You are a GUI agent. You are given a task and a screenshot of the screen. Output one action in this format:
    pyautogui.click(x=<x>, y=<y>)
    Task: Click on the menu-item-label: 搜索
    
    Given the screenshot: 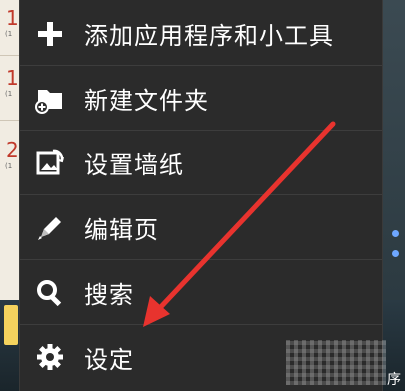 What is the action you would take?
    pyautogui.click(x=109, y=295)
    